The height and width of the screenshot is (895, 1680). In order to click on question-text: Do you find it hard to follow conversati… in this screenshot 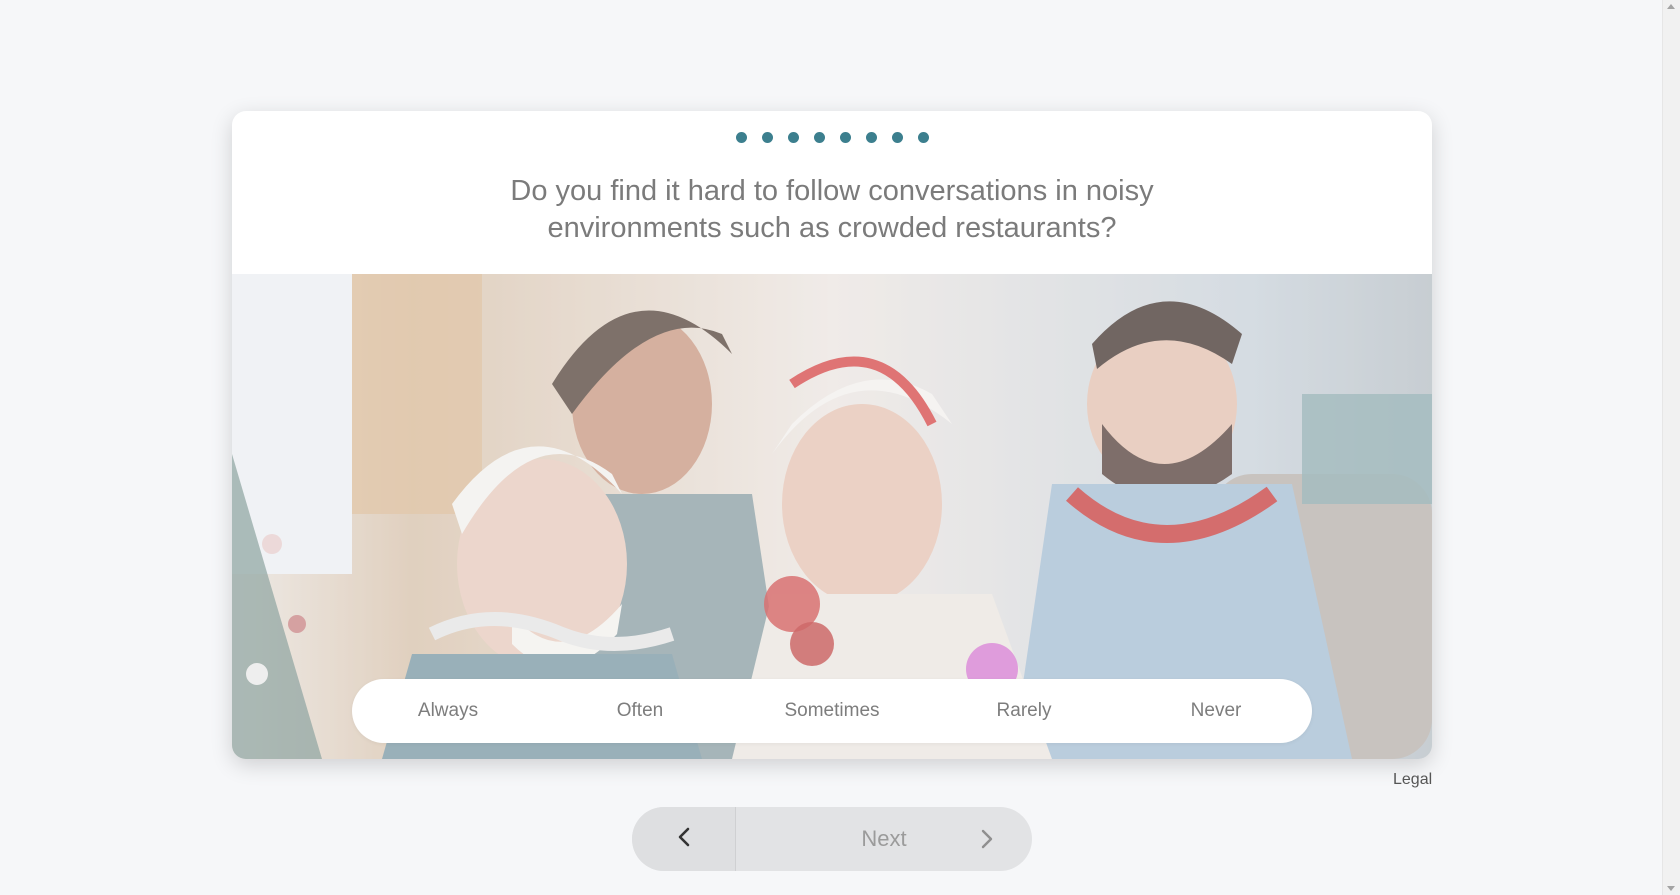, I will do `click(832, 209)`.